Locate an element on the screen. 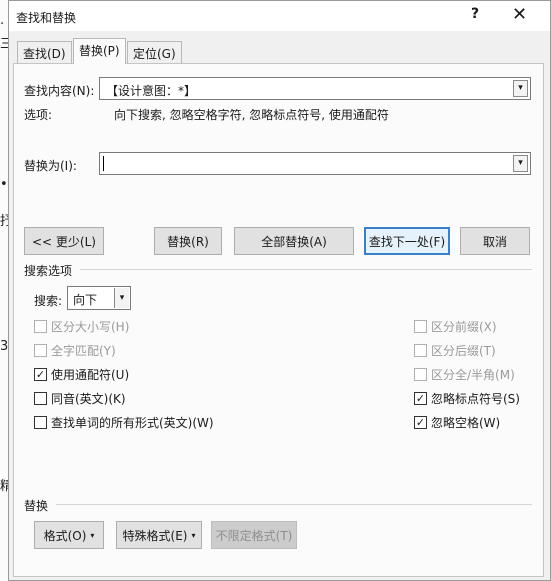 This screenshot has height=581, width=551. dialog-title: 查找和替换 is located at coordinates (46, 18).